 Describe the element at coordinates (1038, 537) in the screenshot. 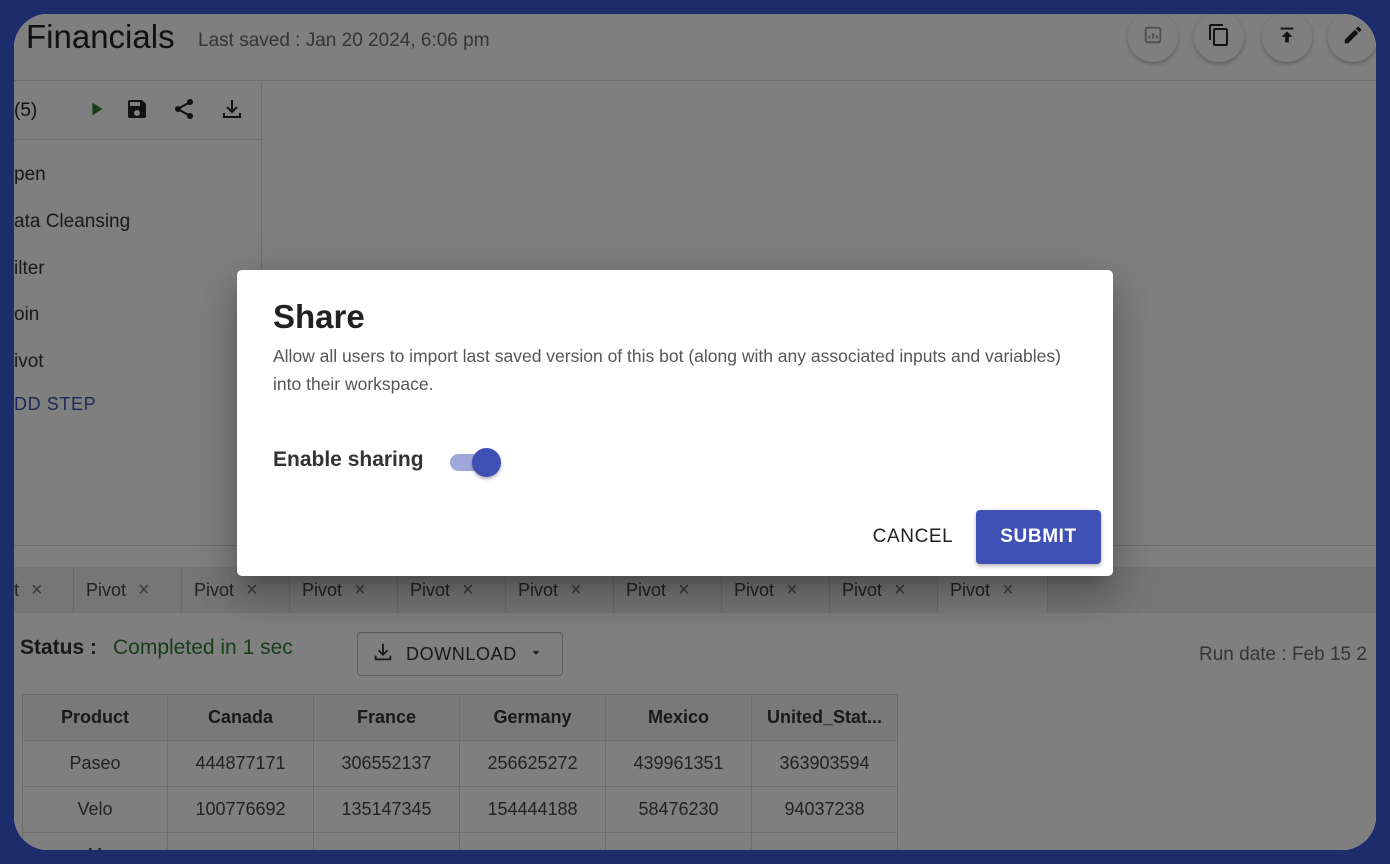

I see `submit-button: SUBMIT` at that location.